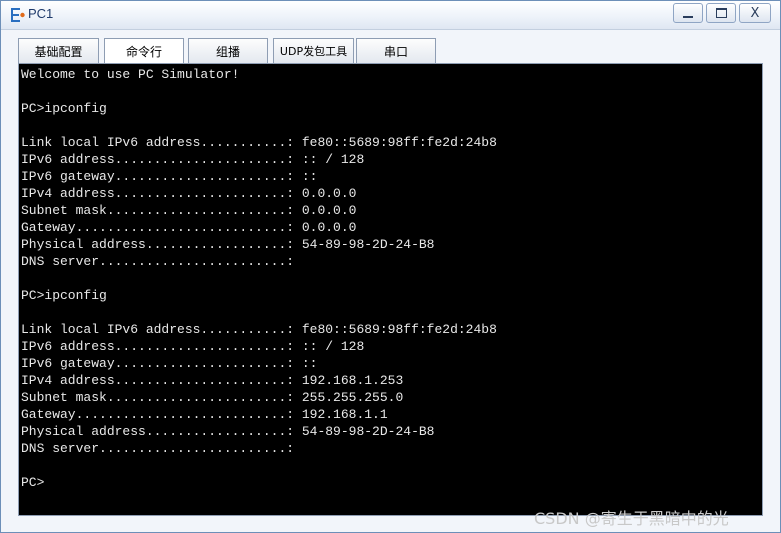  What do you see at coordinates (228, 50) in the screenshot?
I see `tab-multicast: 组播` at bounding box center [228, 50].